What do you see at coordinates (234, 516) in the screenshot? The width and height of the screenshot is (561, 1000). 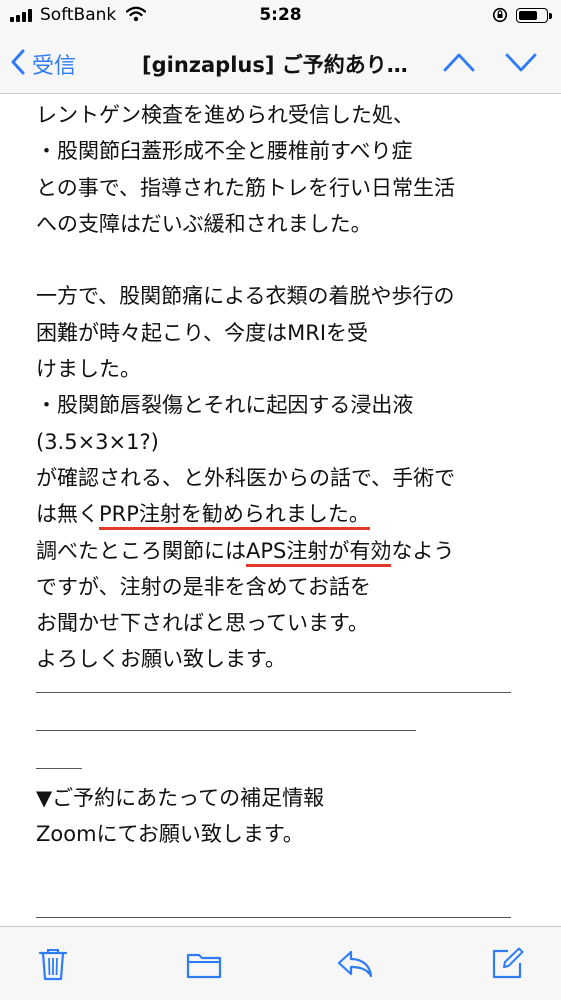 I see `underlined-text: PRP注射を勧められました。` at bounding box center [234, 516].